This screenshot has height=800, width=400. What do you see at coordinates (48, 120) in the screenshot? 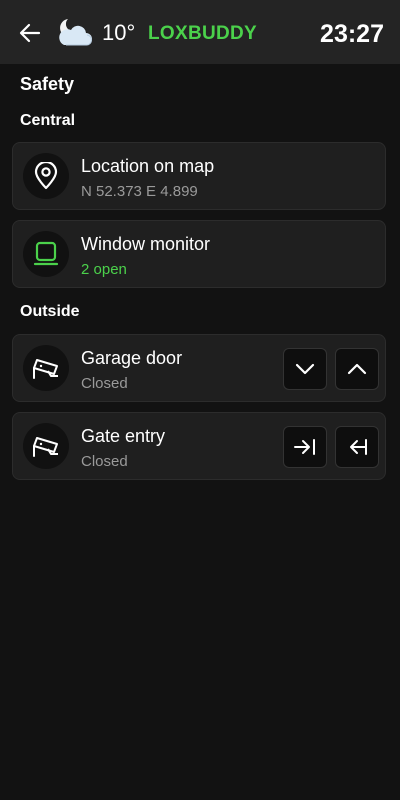
I see `group-title-central: Central` at bounding box center [48, 120].